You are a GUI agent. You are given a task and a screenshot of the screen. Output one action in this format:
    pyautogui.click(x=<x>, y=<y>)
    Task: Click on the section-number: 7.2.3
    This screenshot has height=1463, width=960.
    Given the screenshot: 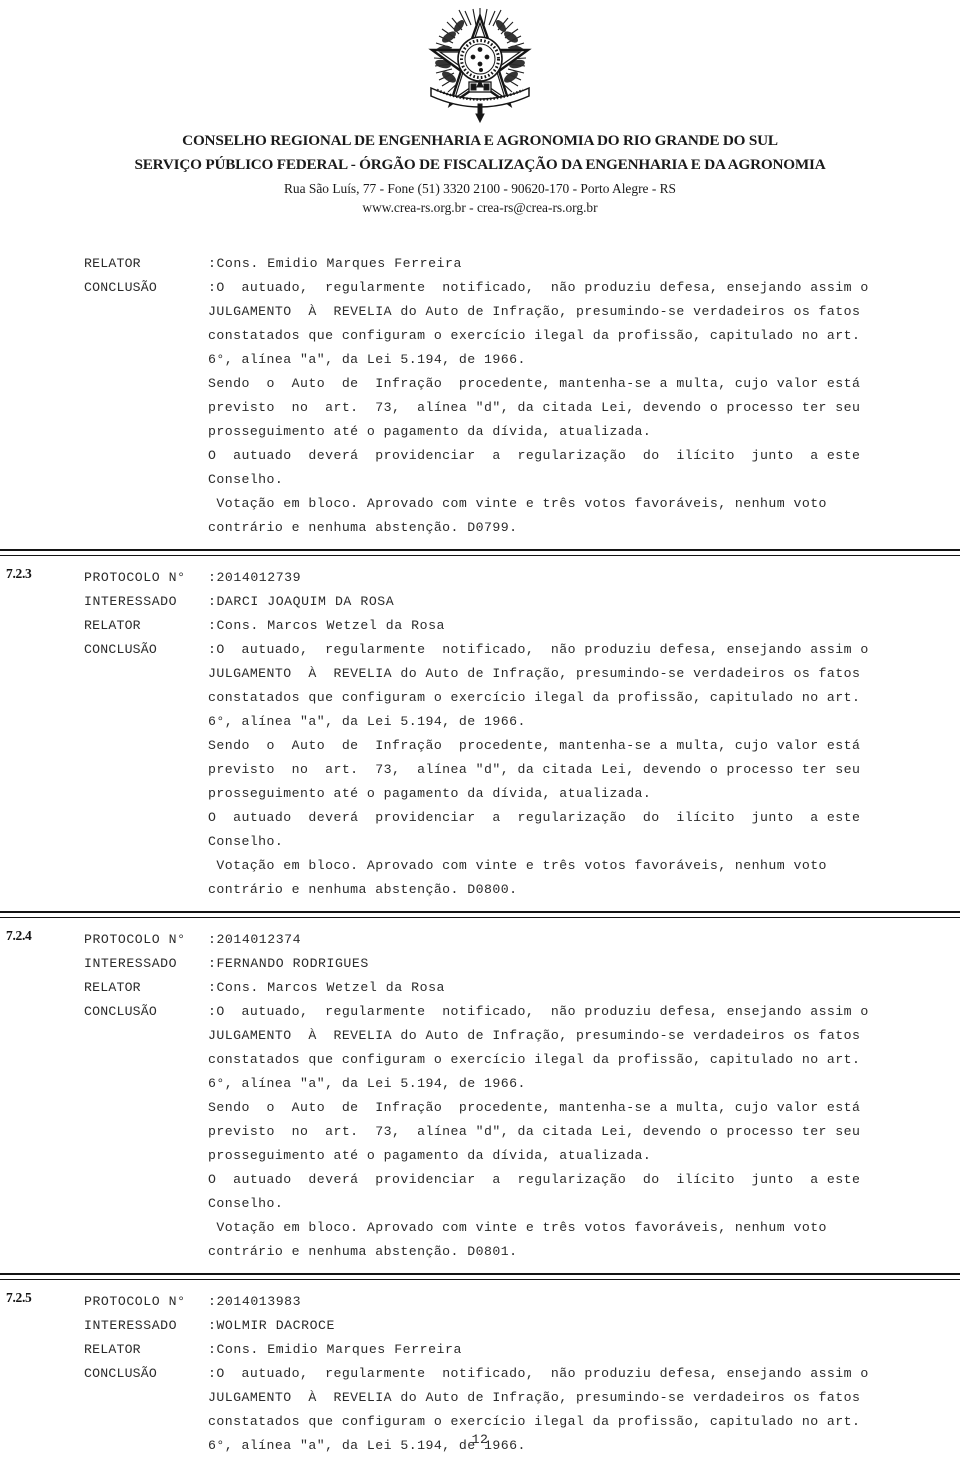 What is the action you would take?
    pyautogui.click(x=19, y=573)
    